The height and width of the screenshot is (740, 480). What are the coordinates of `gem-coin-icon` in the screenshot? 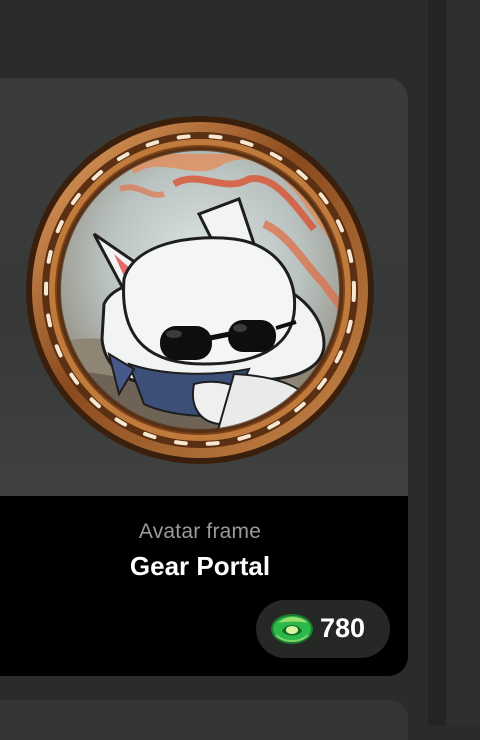 It's located at (292, 629).